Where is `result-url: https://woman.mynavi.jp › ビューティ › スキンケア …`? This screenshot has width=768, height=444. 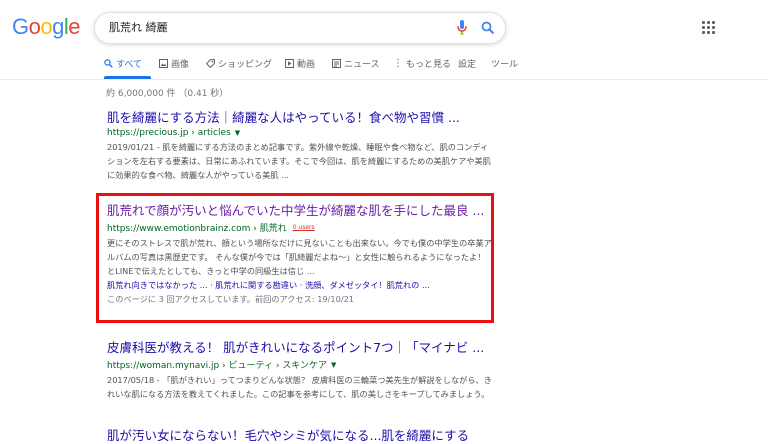
result-url: https://woman.mynavi.jp › ビューティ › スキンケア … is located at coordinates (299, 365).